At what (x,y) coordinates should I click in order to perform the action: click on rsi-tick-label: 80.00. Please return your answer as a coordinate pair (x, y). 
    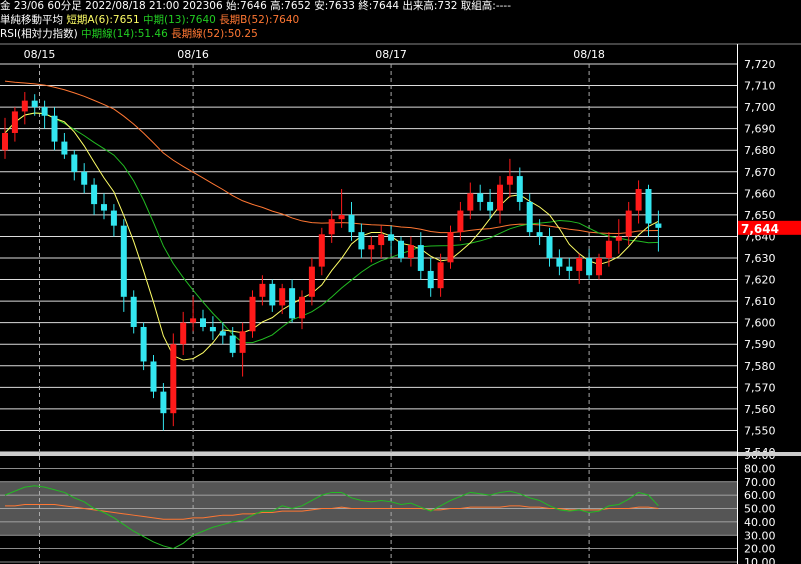
    Looking at the image, I should click on (760, 468).